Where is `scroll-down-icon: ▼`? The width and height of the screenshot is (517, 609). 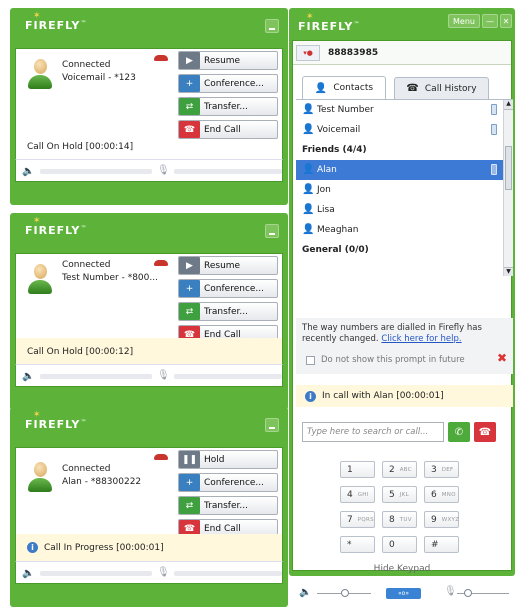 scroll-down-icon: ▼ is located at coordinates (508, 271).